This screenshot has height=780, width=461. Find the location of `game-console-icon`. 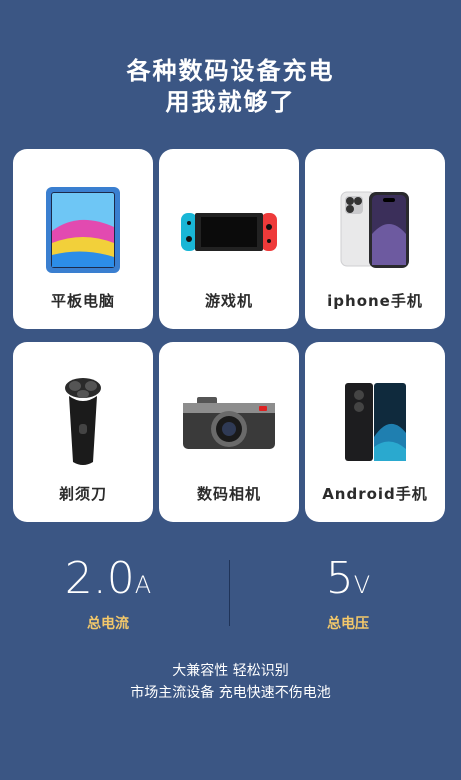

game-console-icon is located at coordinates (229, 229).